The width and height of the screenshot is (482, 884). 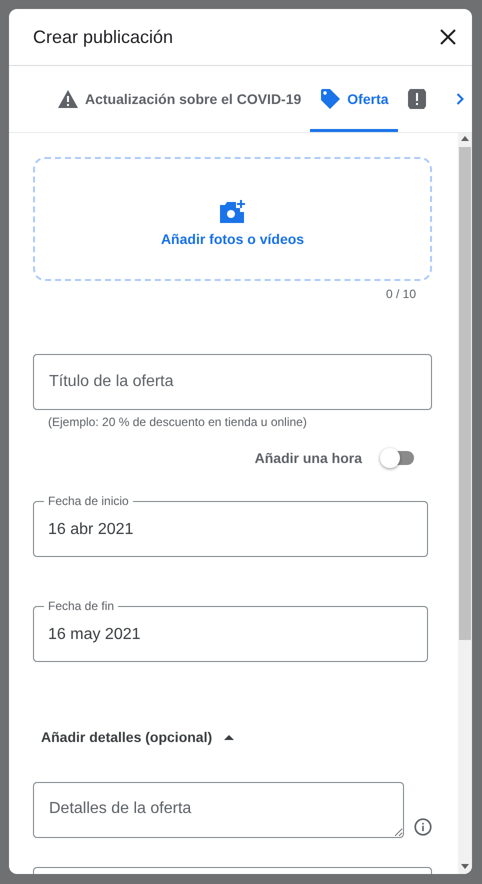 What do you see at coordinates (401, 294) in the screenshot?
I see `photo-counter: 0 / 10` at bounding box center [401, 294].